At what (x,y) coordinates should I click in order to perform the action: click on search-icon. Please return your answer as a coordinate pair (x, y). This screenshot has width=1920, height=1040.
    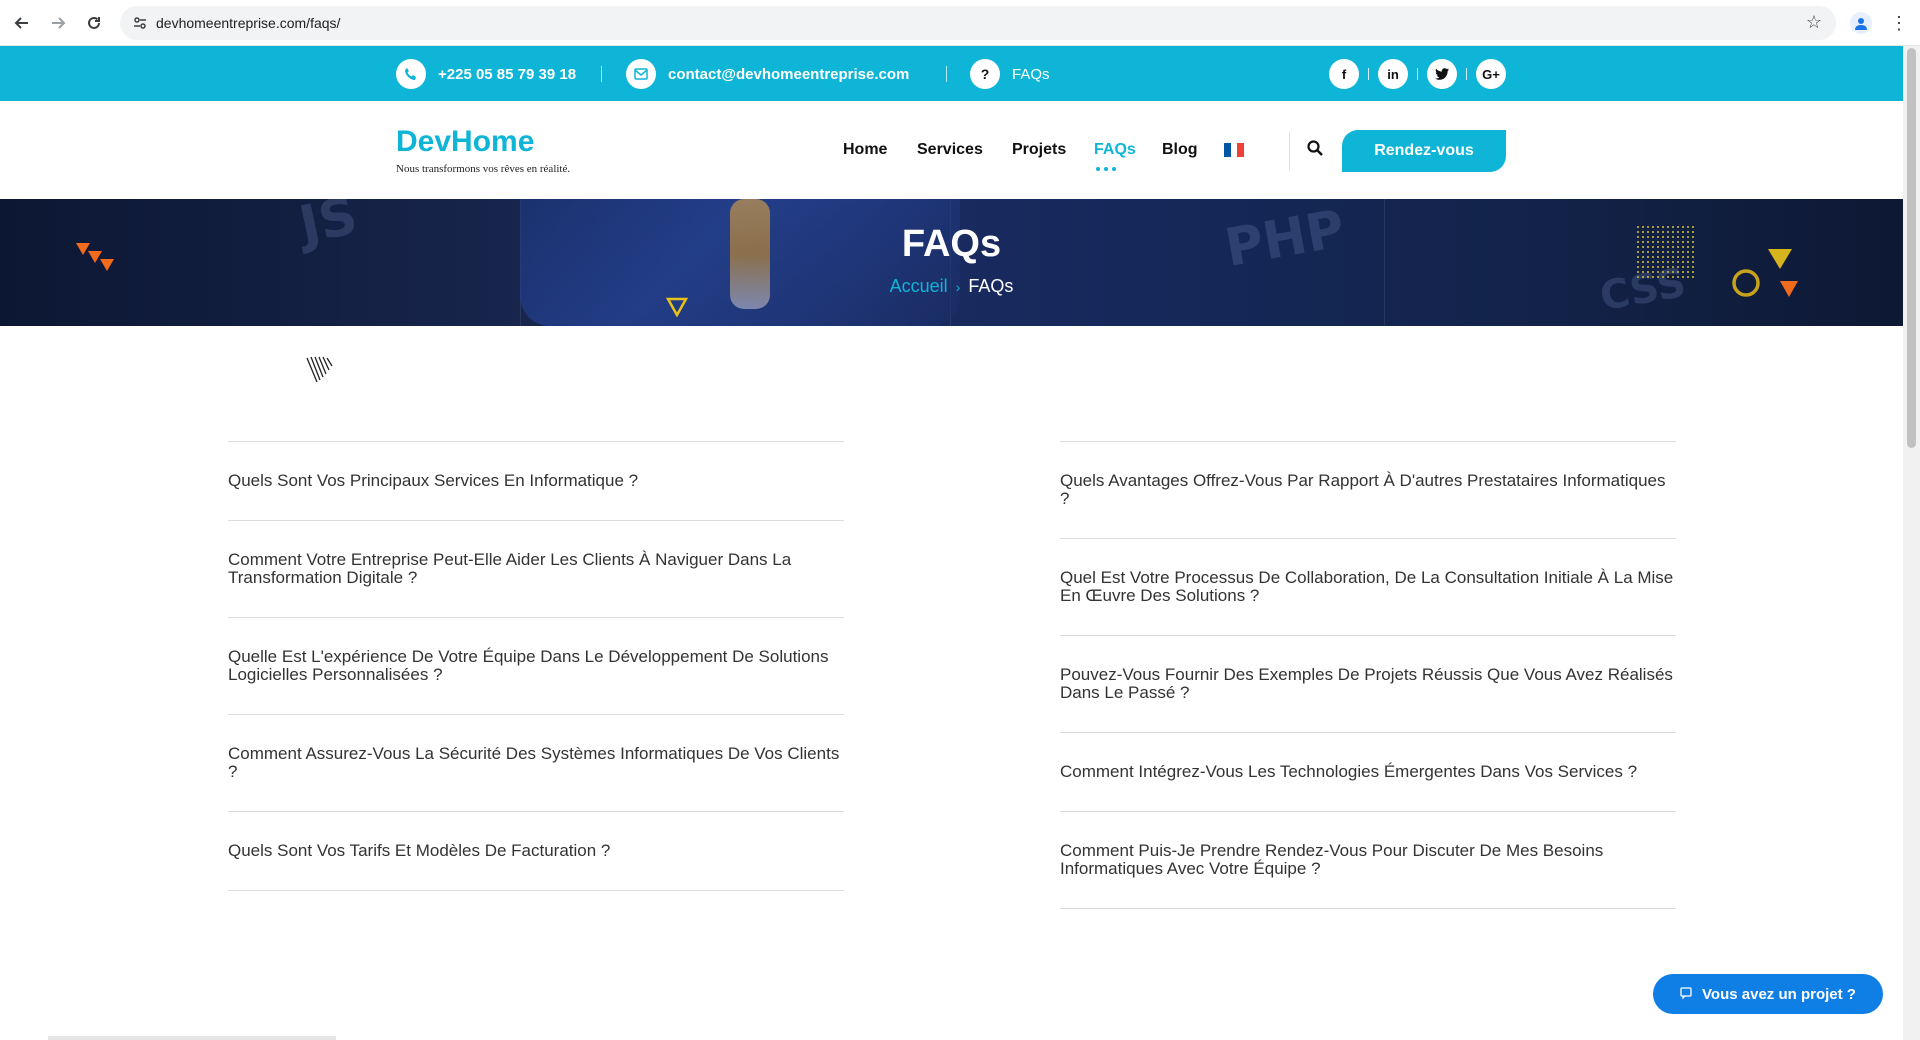
    Looking at the image, I should click on (1316, 150).